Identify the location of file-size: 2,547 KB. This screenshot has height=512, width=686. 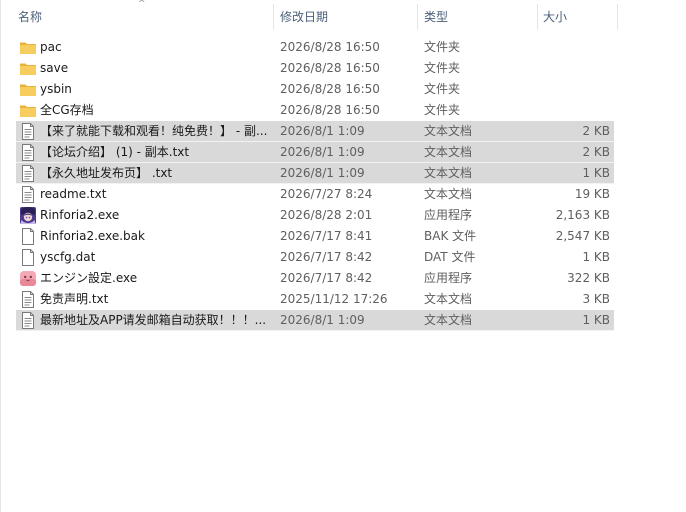
(582, 236).